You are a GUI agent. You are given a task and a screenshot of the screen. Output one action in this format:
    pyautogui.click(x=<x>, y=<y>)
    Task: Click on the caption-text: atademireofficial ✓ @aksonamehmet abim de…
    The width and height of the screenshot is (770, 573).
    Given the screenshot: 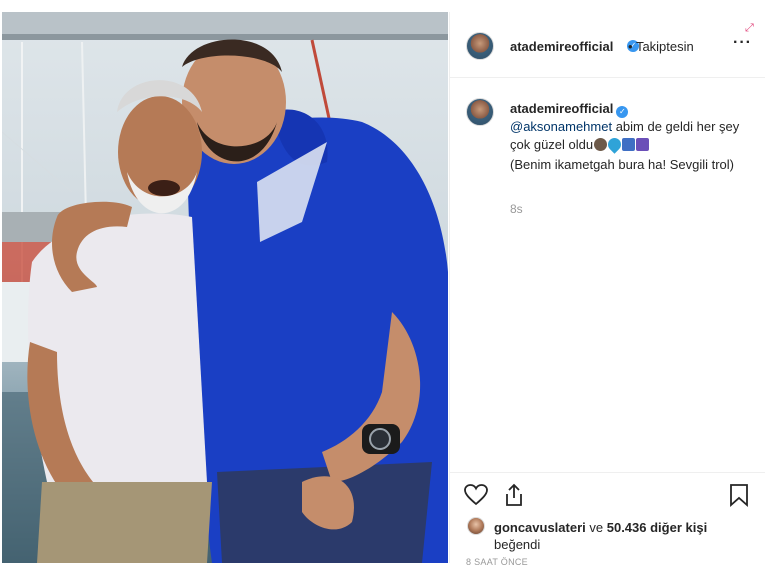 What is the action you would take?
    pyautogui.click(x=630, y=137)
    